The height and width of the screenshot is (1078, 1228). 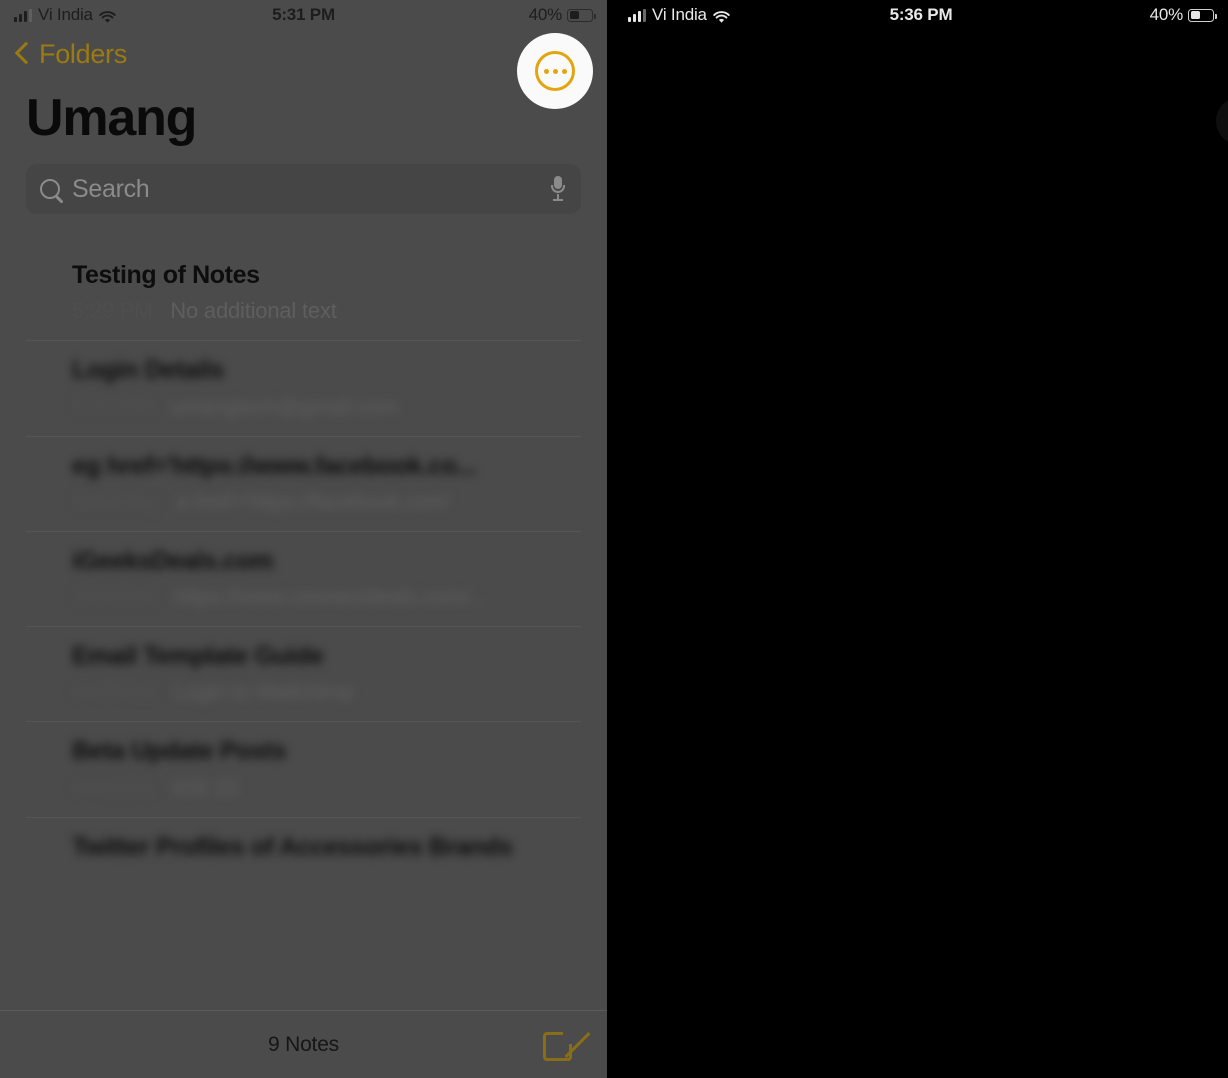 I want to click on list-item: Twitter Profiles of Accessories Brands, so click(x=303, y=848).